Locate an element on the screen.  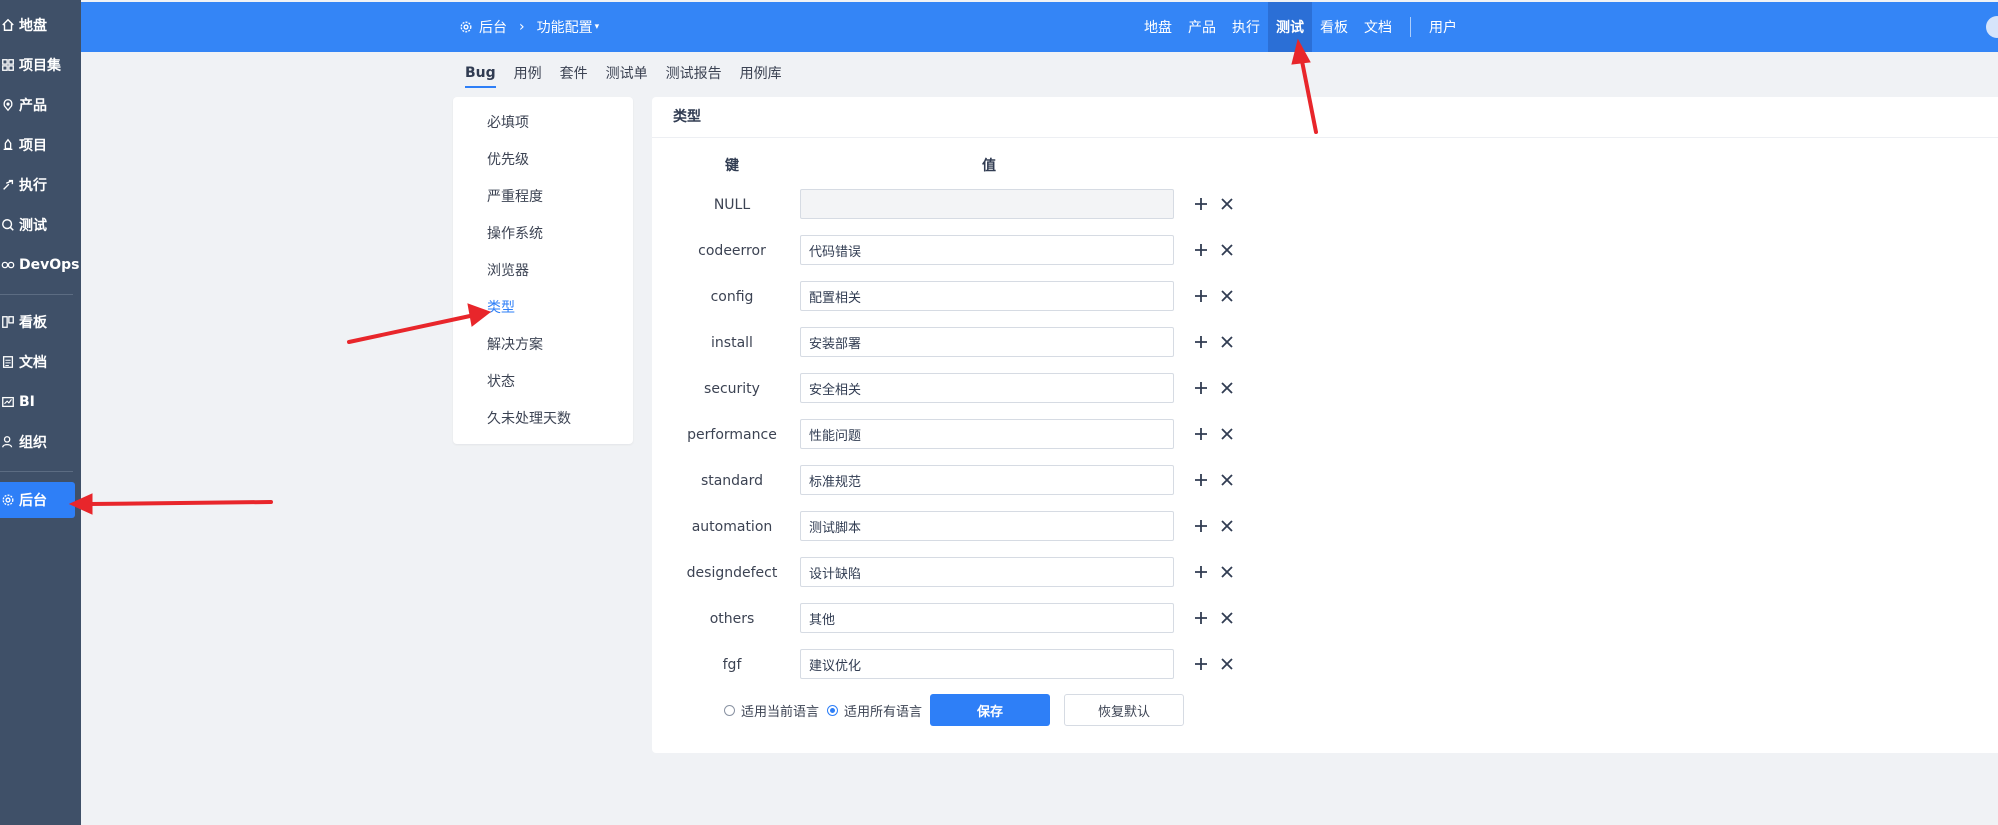
table-row: install is located at coordinates (1002, 343).